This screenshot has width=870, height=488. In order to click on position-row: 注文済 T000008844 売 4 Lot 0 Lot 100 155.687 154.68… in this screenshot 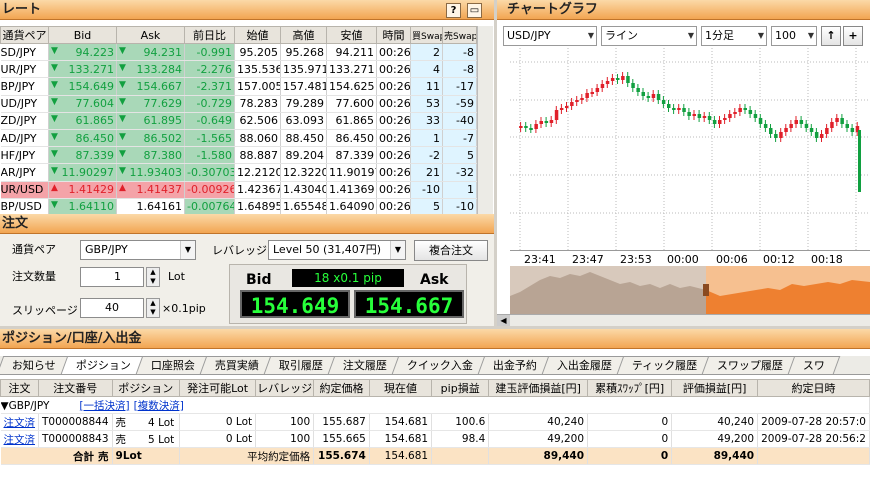, I will do `click(435, 422)`.